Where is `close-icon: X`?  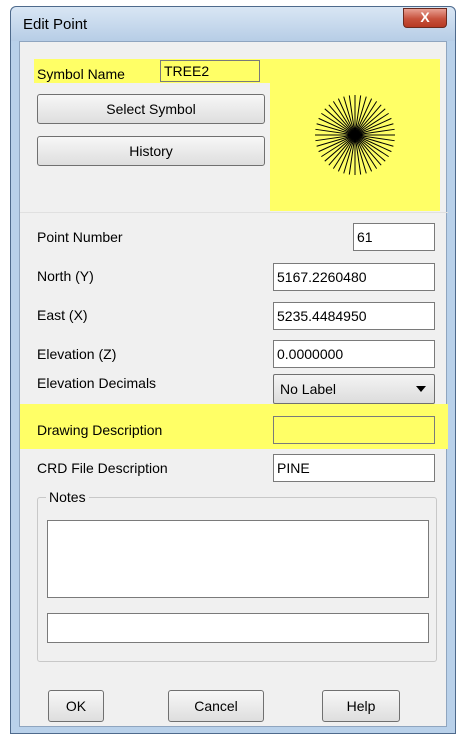
close-icon: X is located at coordinates (425, 17).